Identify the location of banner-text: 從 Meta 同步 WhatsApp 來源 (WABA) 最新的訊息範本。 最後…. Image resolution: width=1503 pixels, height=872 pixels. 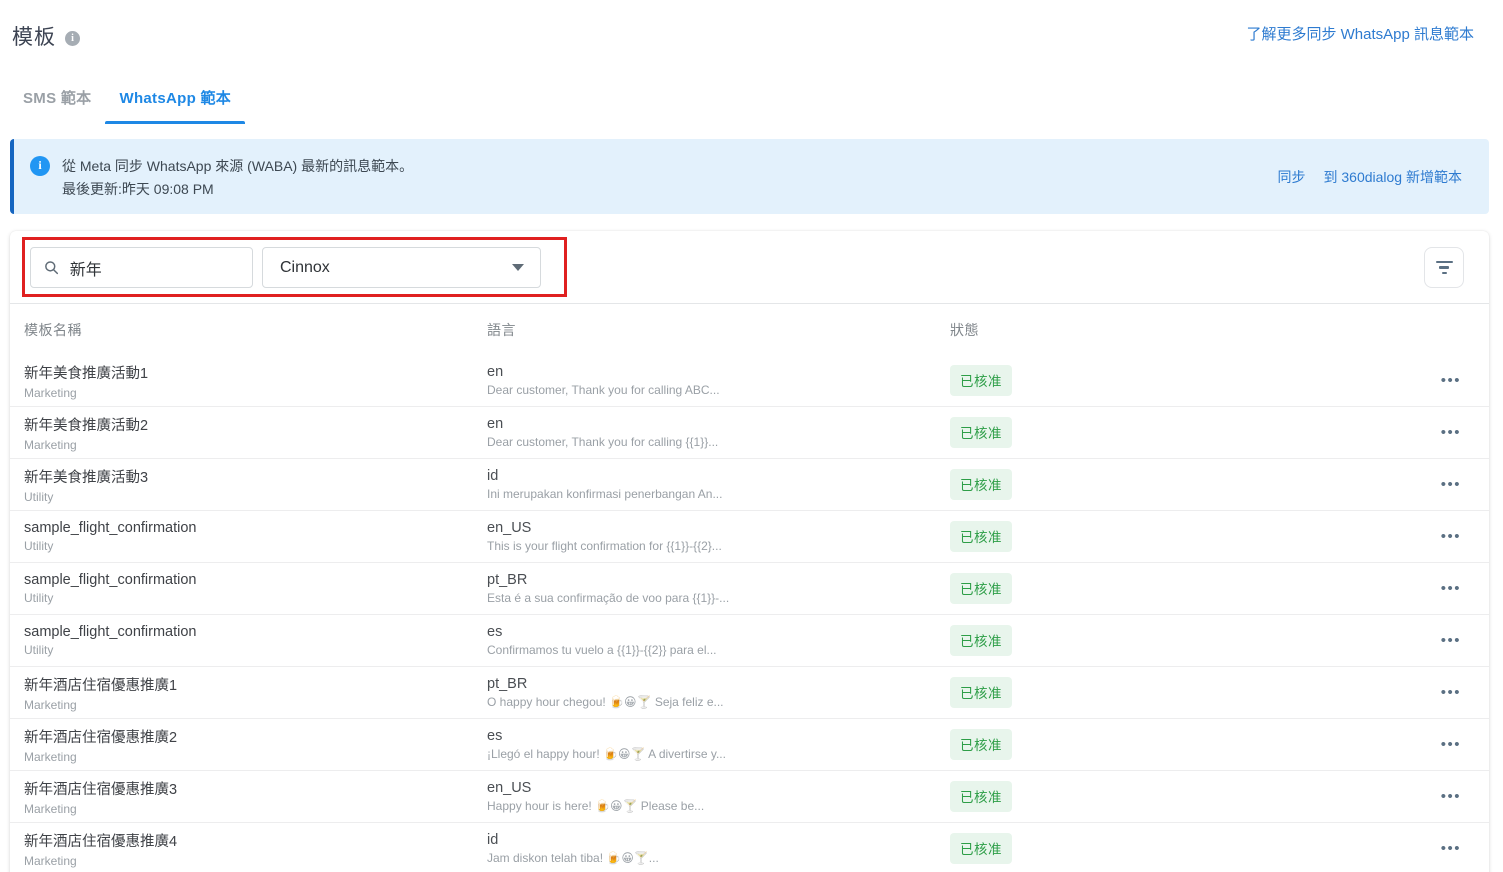
(237, 178).